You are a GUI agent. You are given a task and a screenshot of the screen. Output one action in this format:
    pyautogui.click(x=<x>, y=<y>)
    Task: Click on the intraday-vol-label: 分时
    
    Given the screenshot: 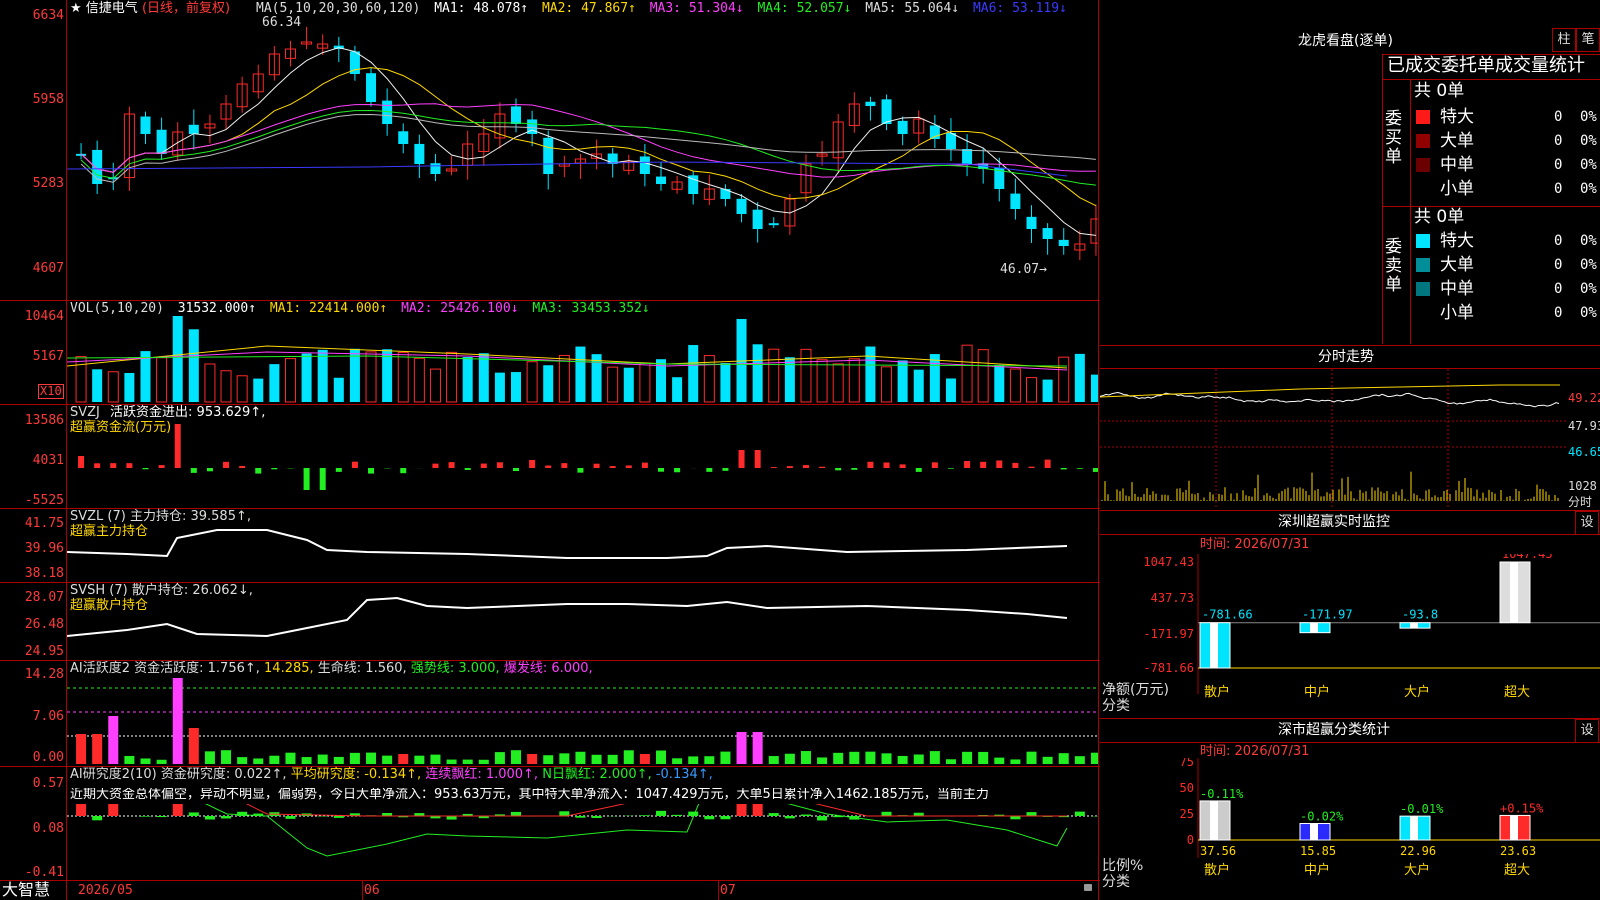 What is the action you would take?
    pyautogui.click(x=1580, y=502)
    